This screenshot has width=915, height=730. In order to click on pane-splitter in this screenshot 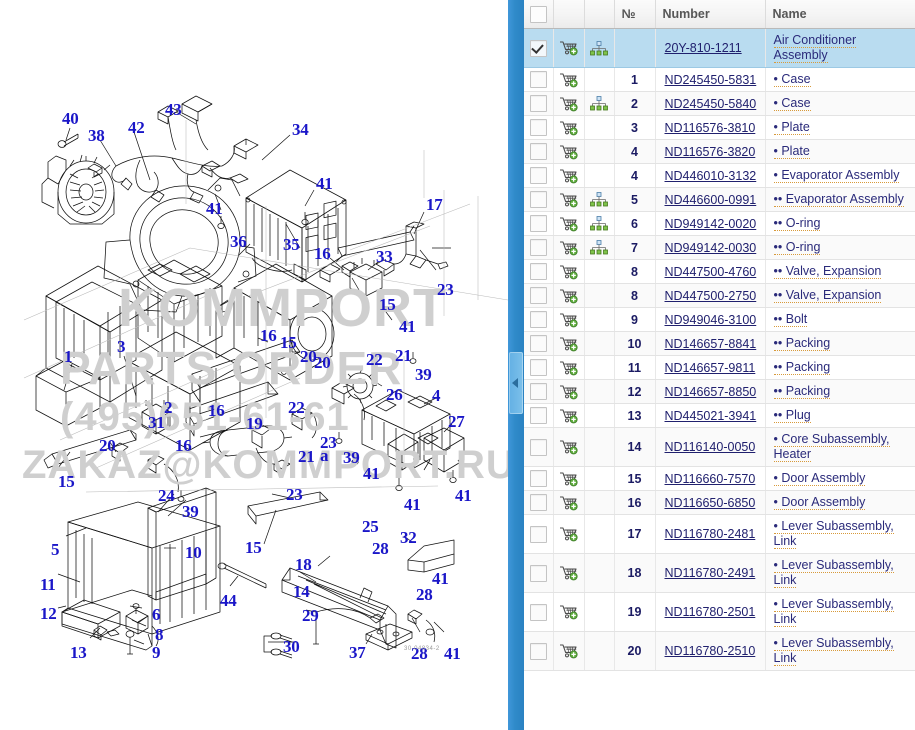, I will do `click(516, 365)`.